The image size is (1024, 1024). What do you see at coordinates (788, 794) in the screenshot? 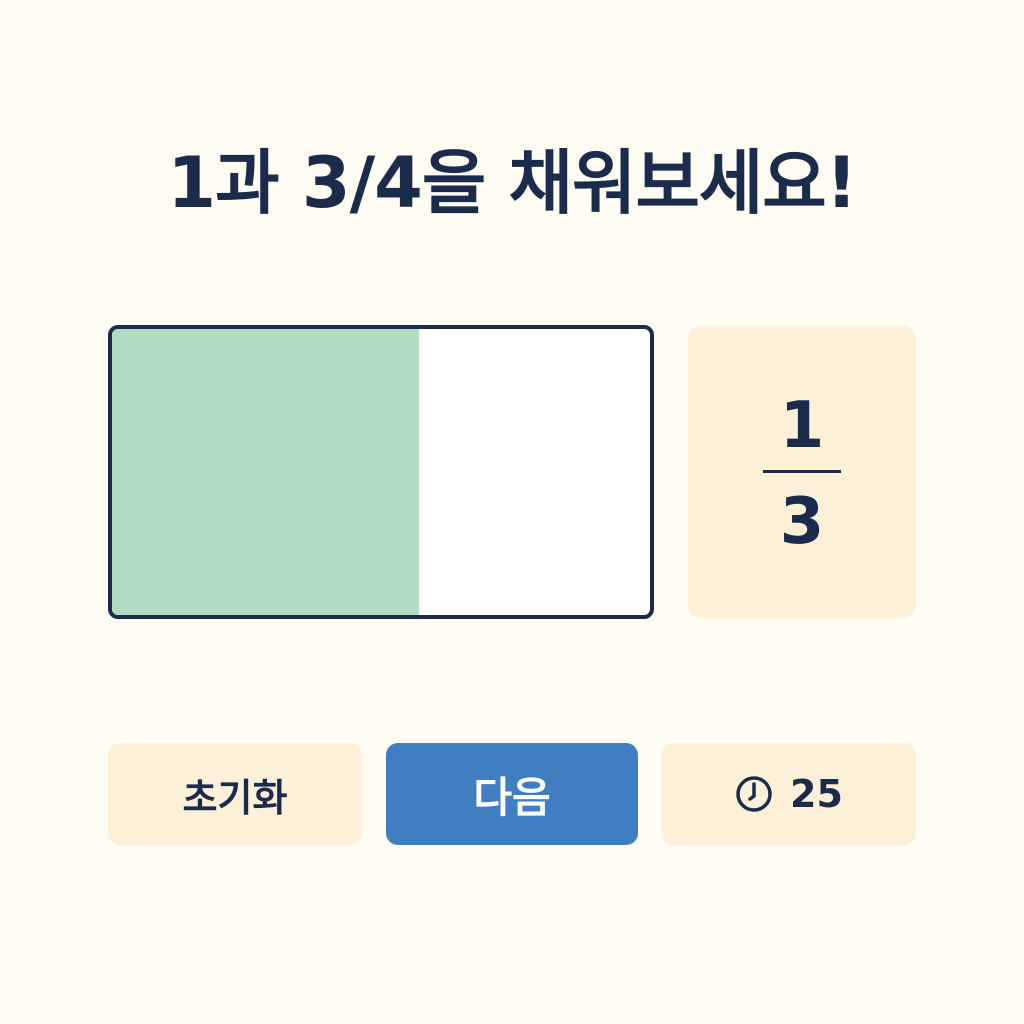
I see `timer-display: 25` at bounding box center [788, 794].